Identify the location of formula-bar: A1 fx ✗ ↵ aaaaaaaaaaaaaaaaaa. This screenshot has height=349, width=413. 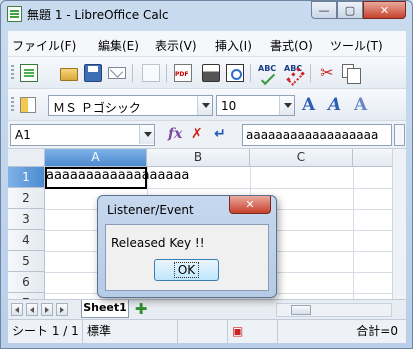
(207, 135).